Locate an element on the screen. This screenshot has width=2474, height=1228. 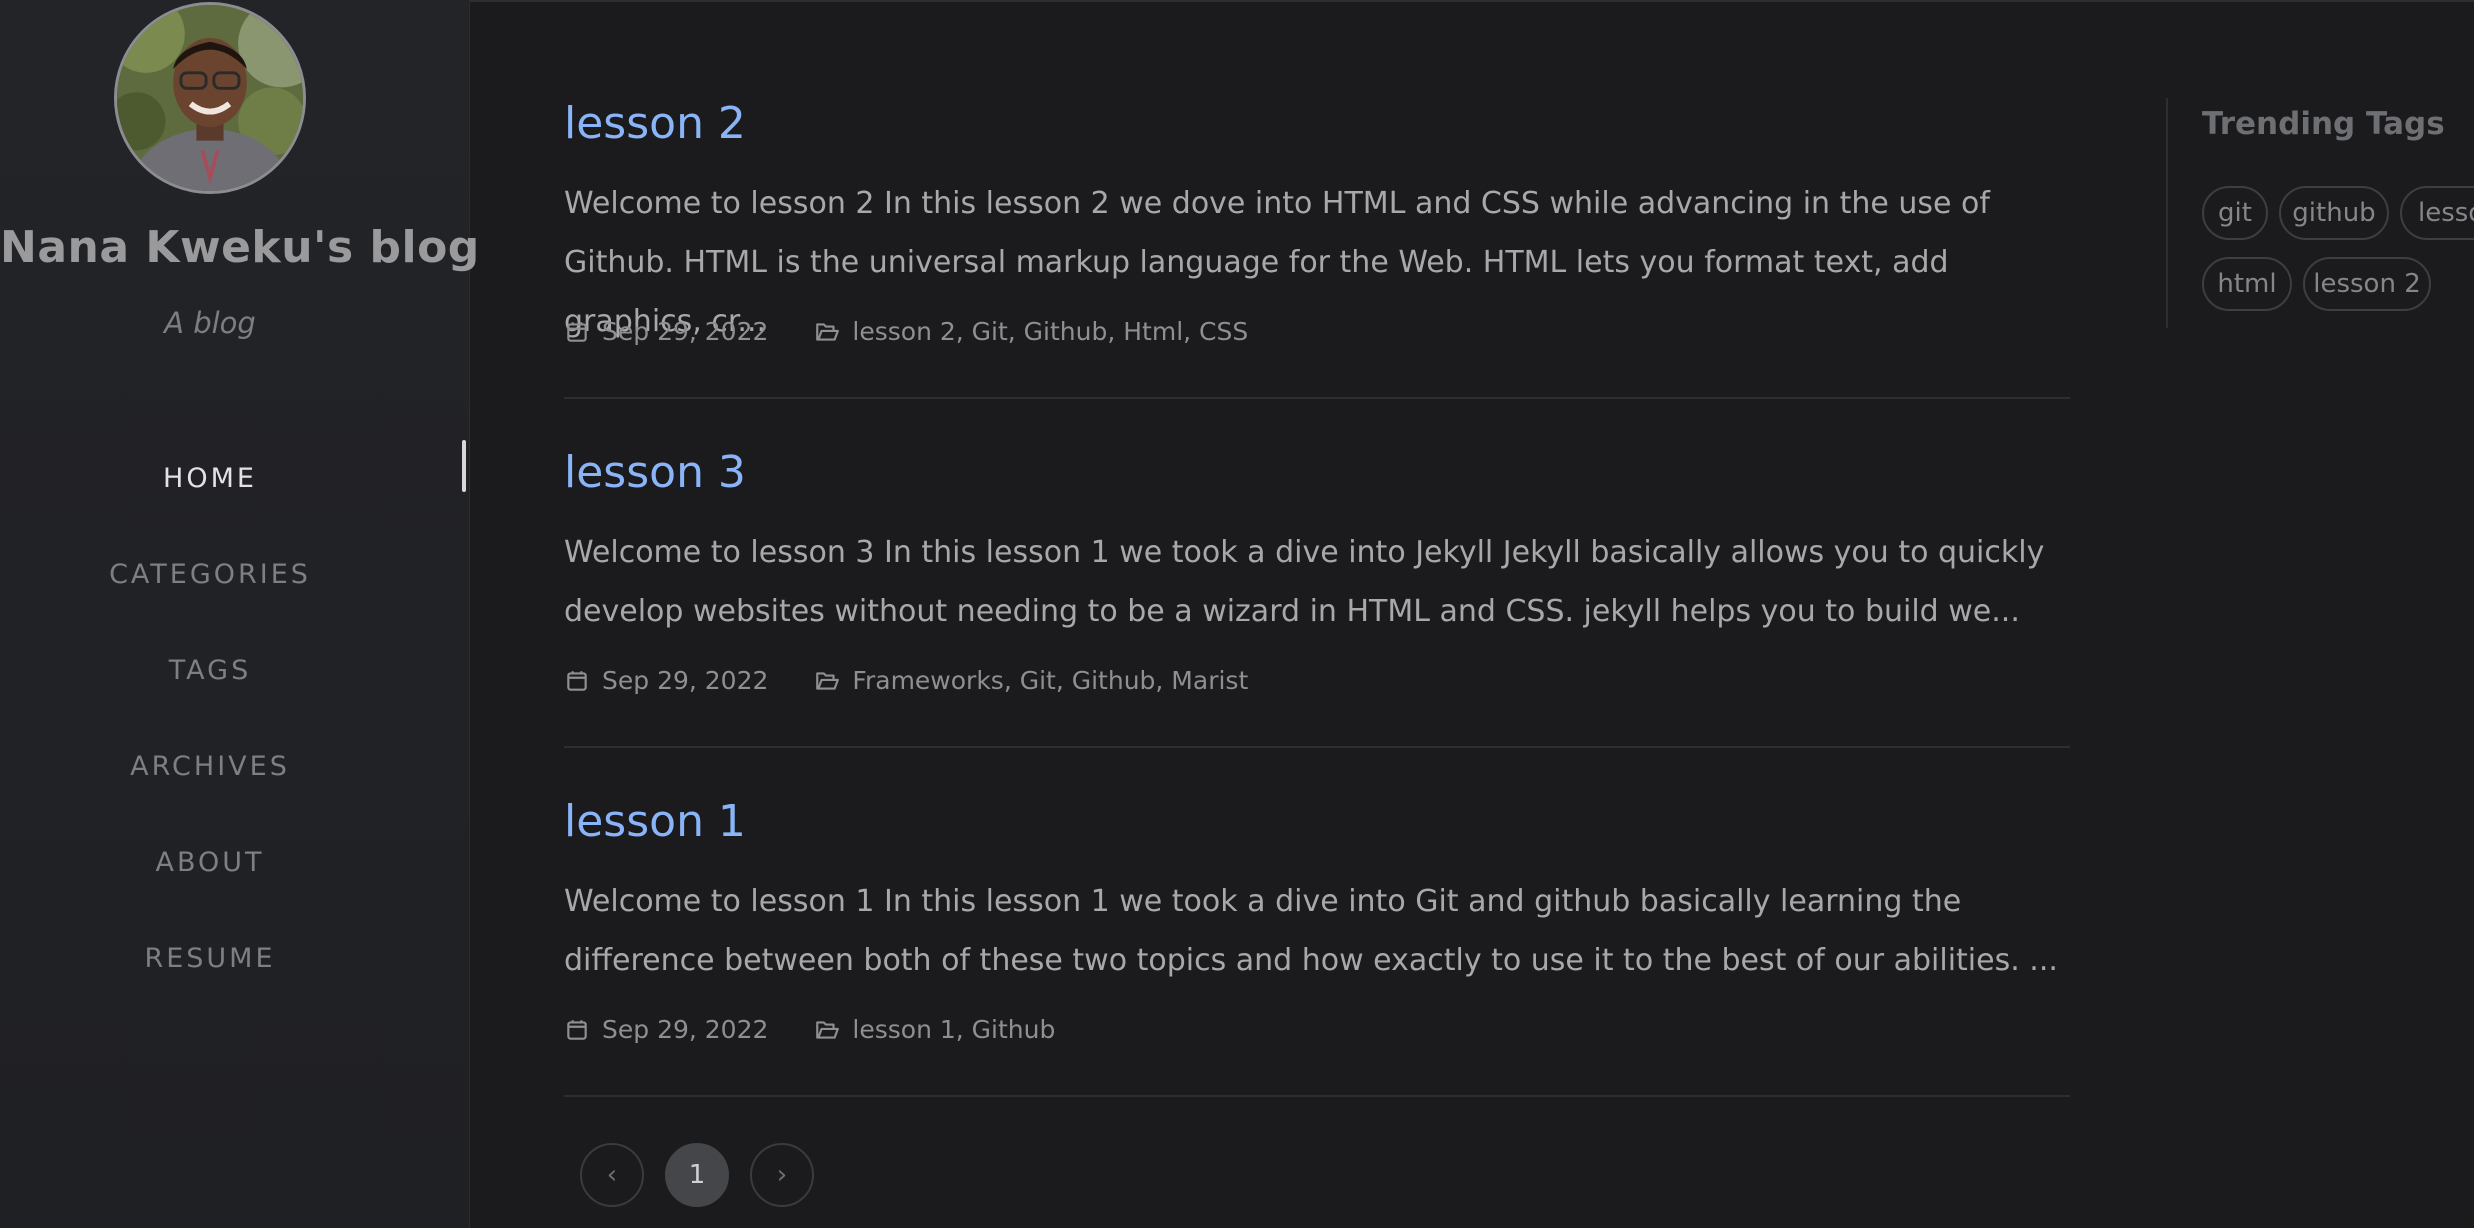
nav-item-label: TAGS is located at coordinates (210, 670).